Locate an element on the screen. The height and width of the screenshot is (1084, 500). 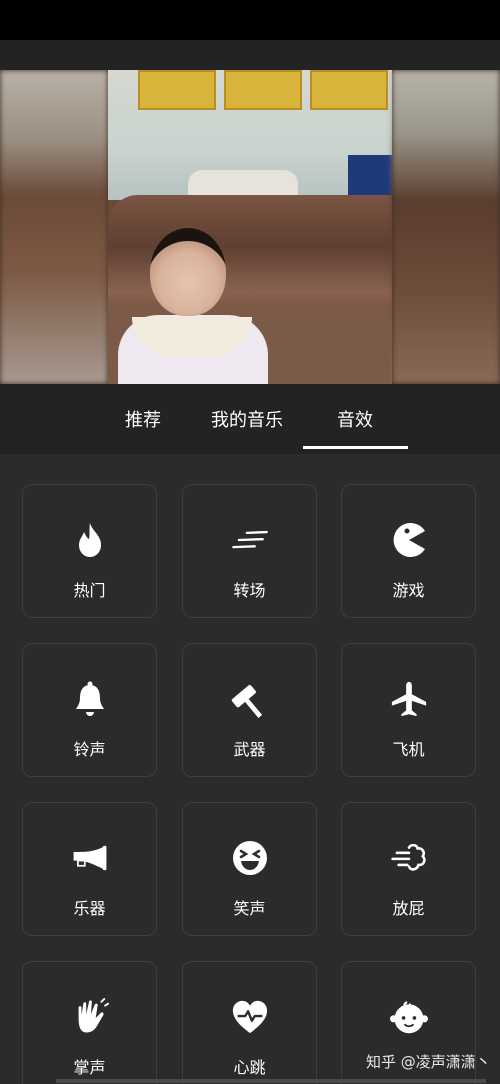
header-band is located at coordinates (250, 55).